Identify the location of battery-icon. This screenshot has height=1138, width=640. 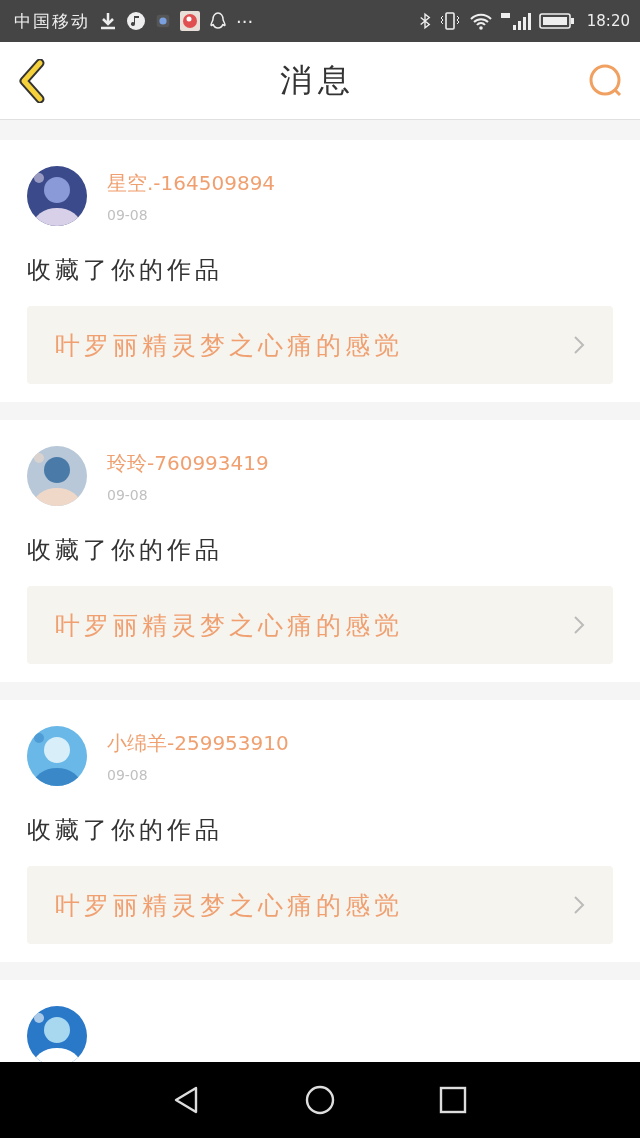
(556, 21).